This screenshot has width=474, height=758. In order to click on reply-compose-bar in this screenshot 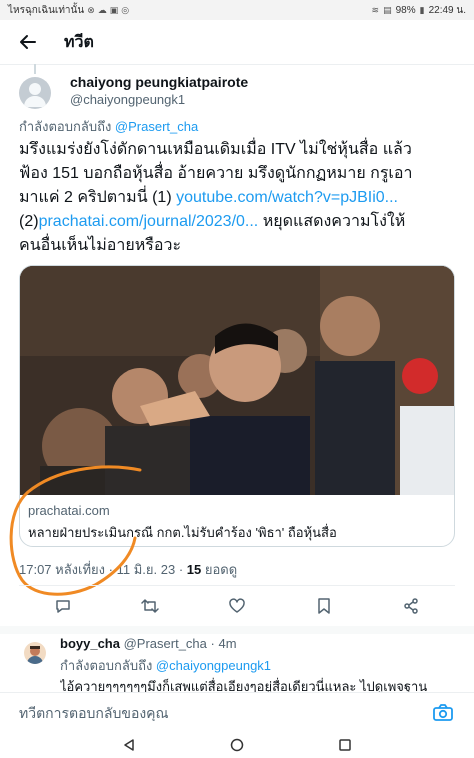, I will do `click(237, 712)`.